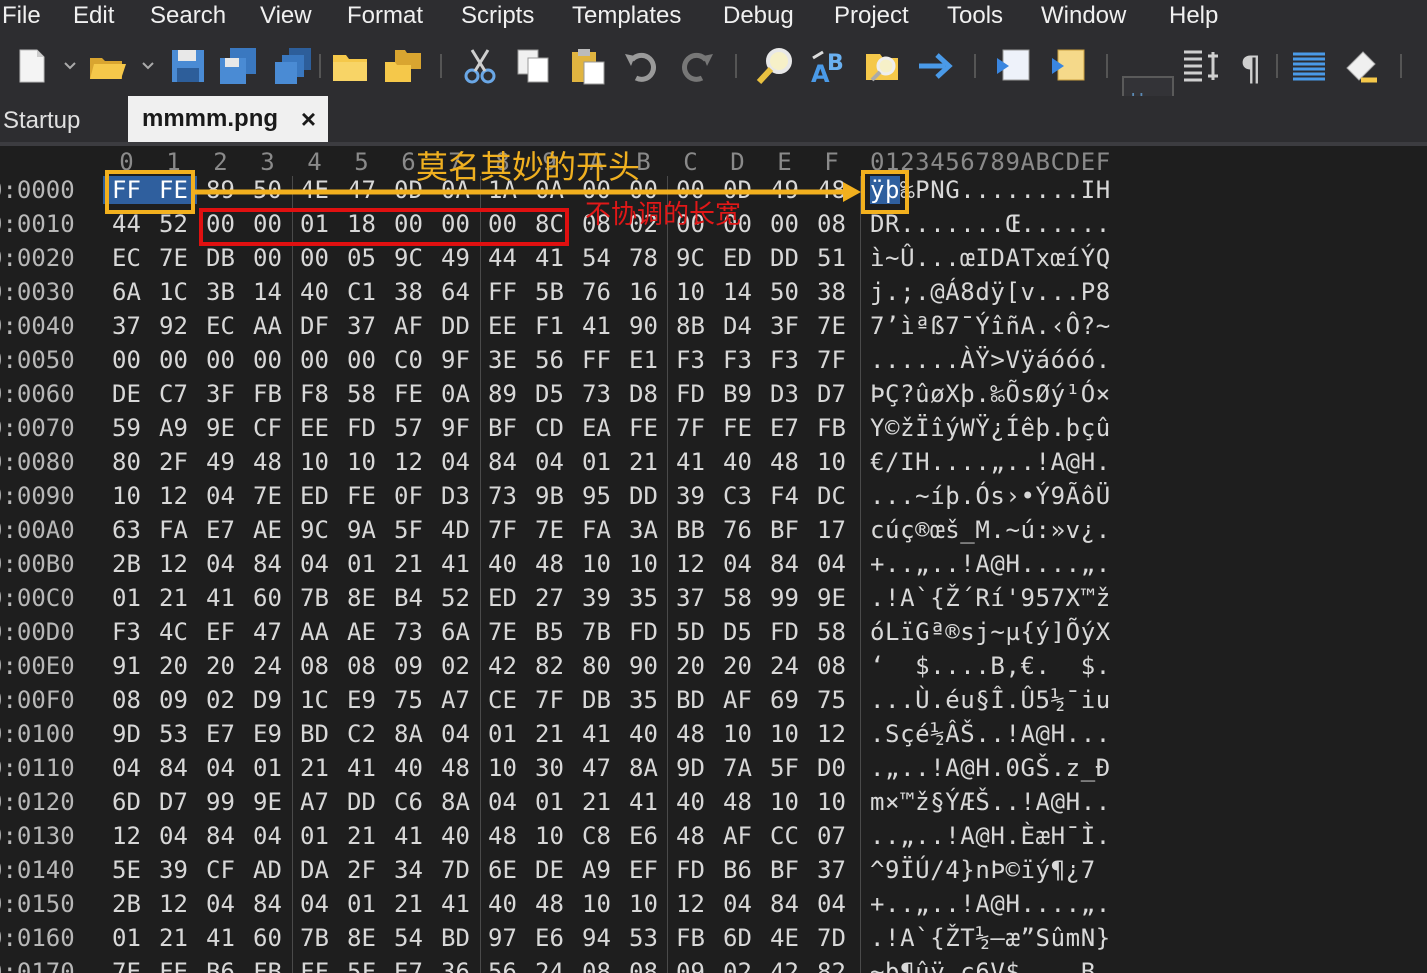  What do you see at coordinates (990, 598) in the screenshot?
I see `ascii-text: .!A`{Ž´Rí'957X™ž` at bounding box center [990, 598].